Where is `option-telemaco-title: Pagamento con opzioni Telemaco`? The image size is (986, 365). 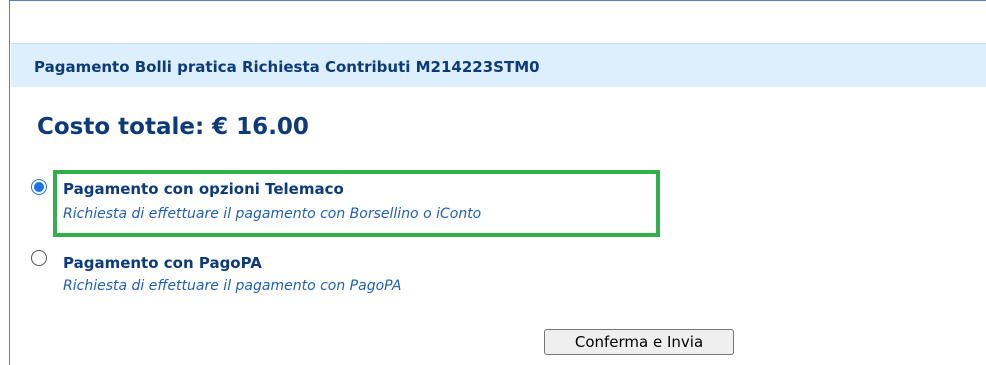
option-telemaco-title: Pagamento con opzioni Telemaco is located at coordinates (203, 189).